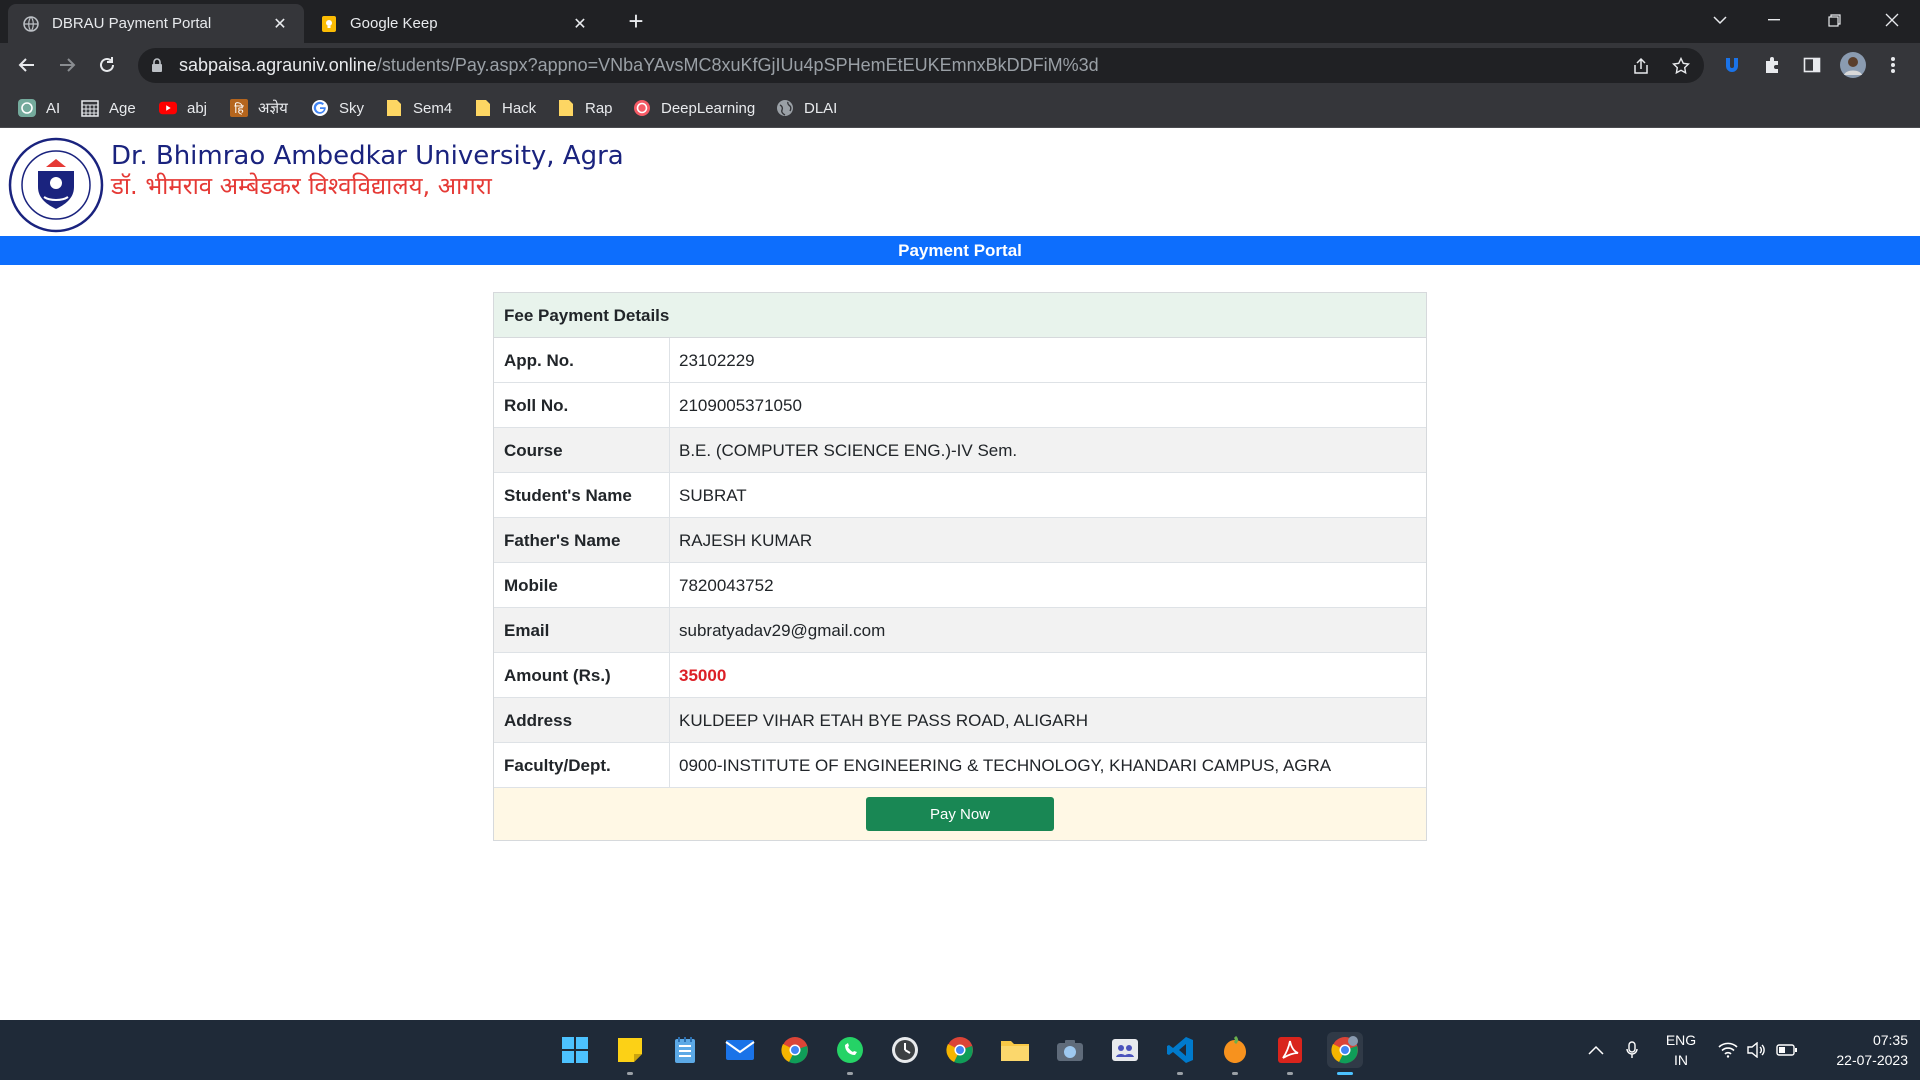  I want to click on table-row-student-name: Student's Name SUBRAT, so click(960, 495).